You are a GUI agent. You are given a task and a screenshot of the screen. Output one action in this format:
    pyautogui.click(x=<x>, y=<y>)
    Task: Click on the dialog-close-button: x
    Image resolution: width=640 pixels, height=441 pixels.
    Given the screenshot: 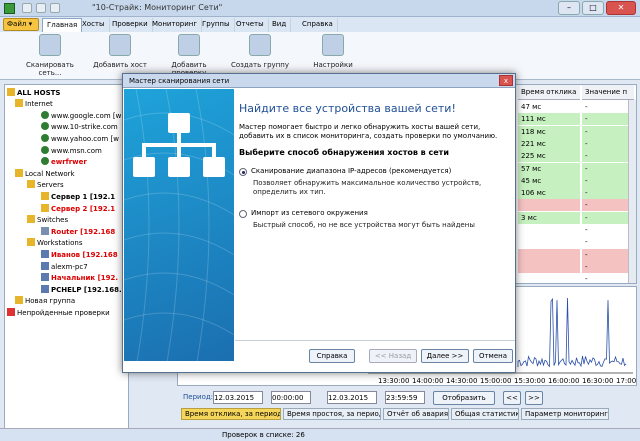 What is the action you would take?
    pyautogui.click(x=506, y=80)
    